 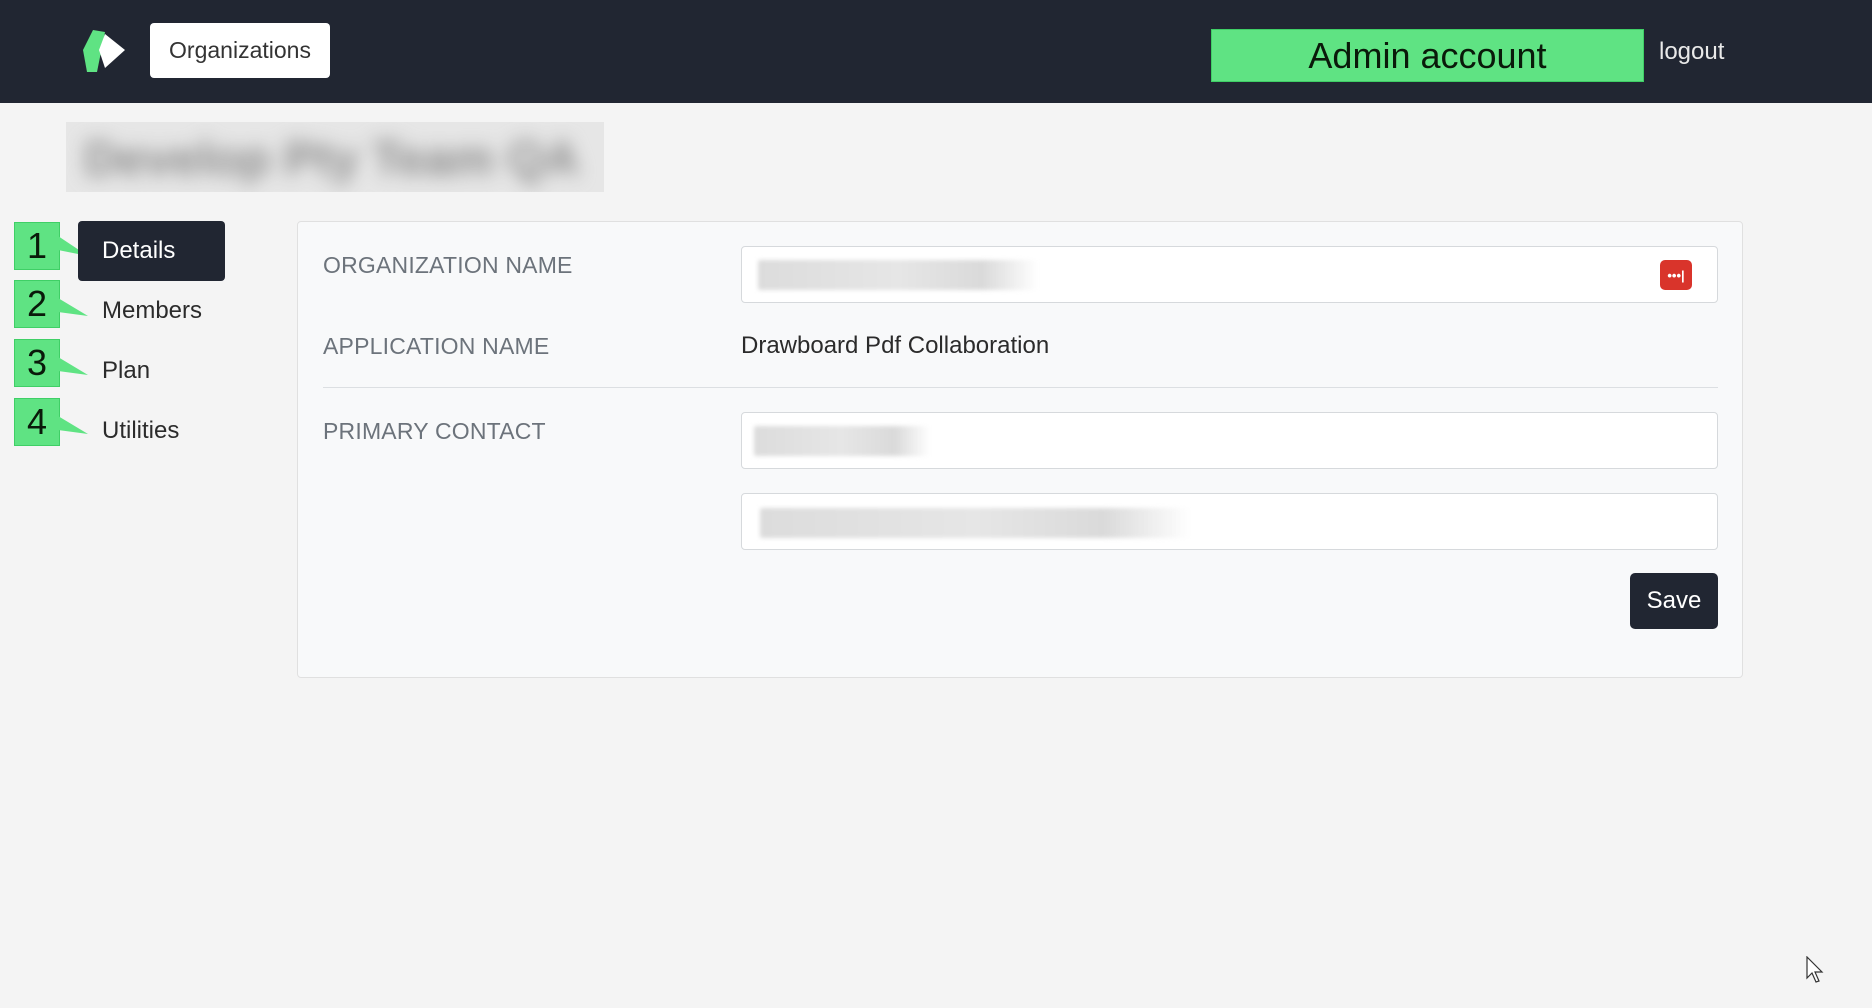 What do you see at coordinates (434, 431) in the screenshot?
I see `primary-contact-label: PRIMARY CONTACT` at bounding box center [434, 431].